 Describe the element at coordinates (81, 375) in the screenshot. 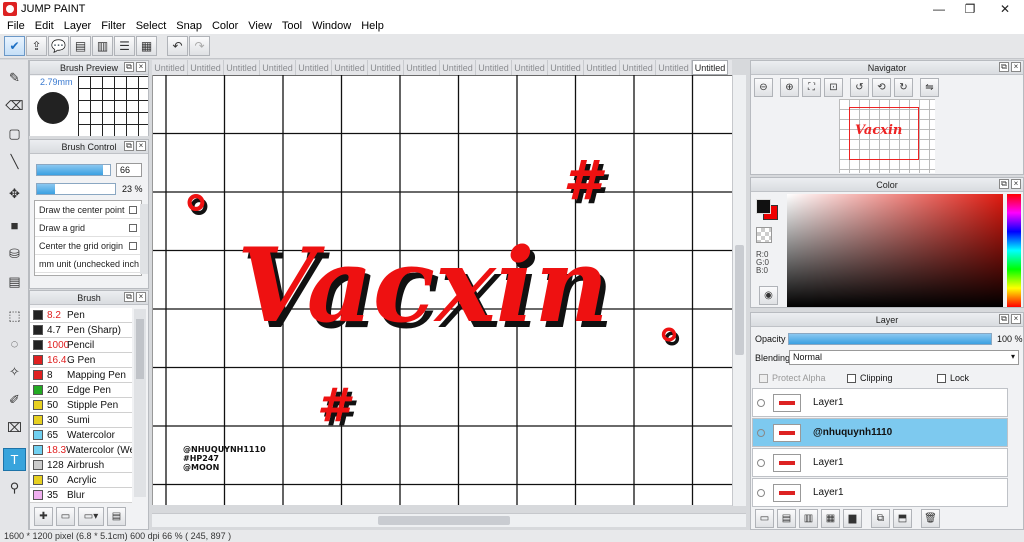

I see `brush-item: 8 Mapping Pen` at that location.